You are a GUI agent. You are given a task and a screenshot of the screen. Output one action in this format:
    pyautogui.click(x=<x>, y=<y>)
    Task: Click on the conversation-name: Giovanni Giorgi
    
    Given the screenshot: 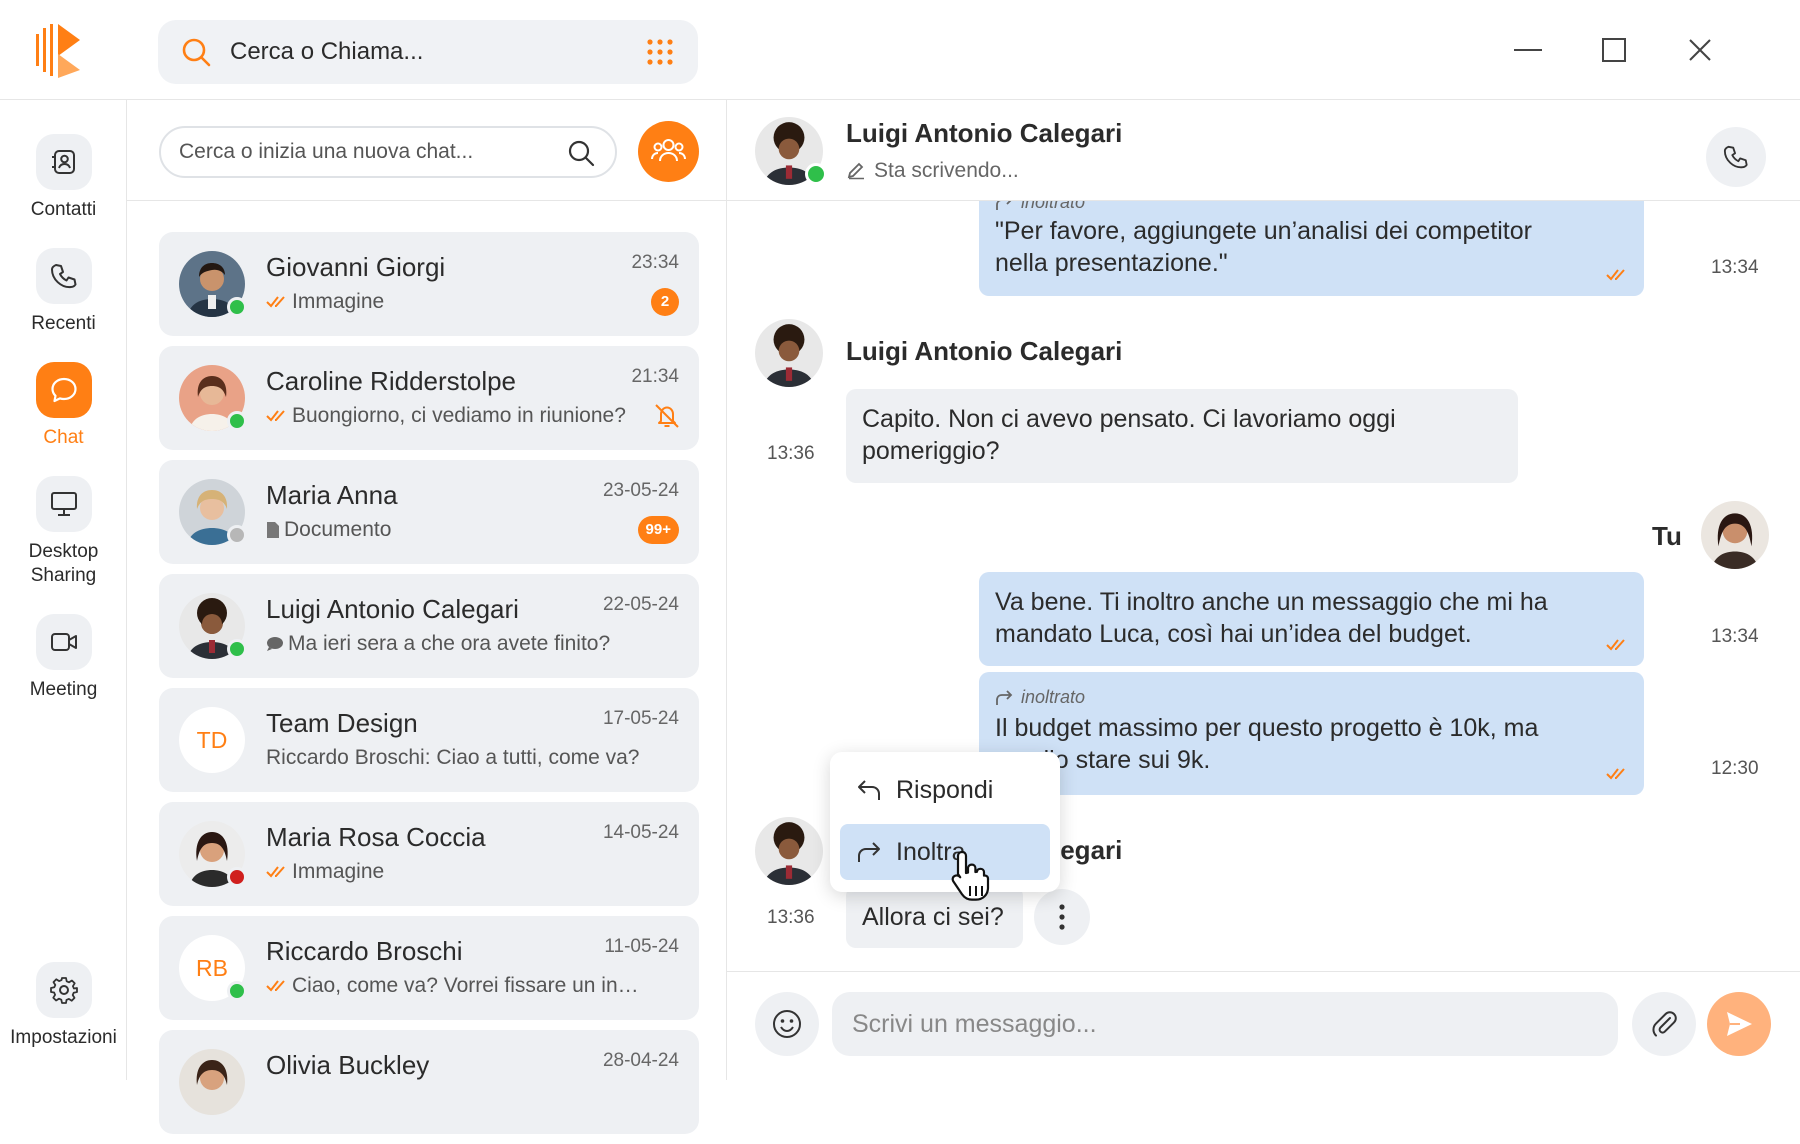 What is the action you would take?
    pyautogui.click(x=356, y=267)
    